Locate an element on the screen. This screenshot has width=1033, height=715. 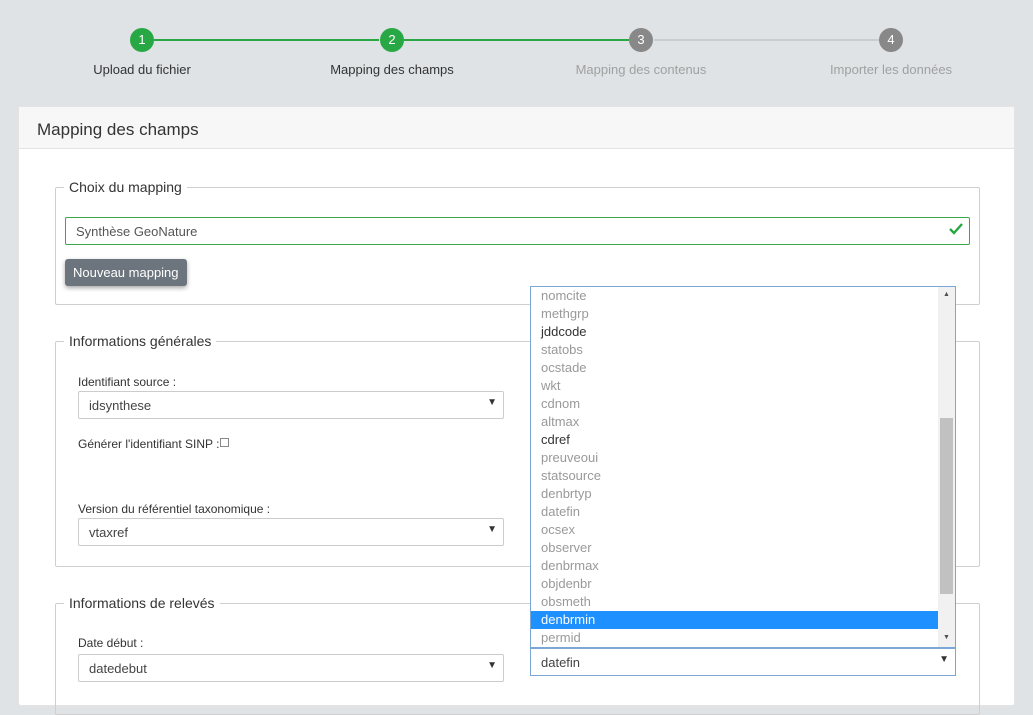
dropdown-option: altmax is located at coordinates (560, 421).